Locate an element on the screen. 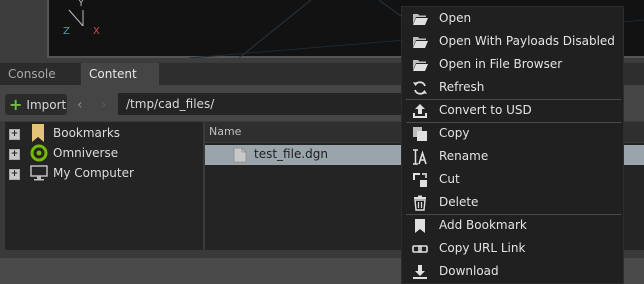 The width and height of the screenshot is (644, 284). location-tree: + Bookmarks + Omniverse + My Computer is located at coordinates (104, 186).